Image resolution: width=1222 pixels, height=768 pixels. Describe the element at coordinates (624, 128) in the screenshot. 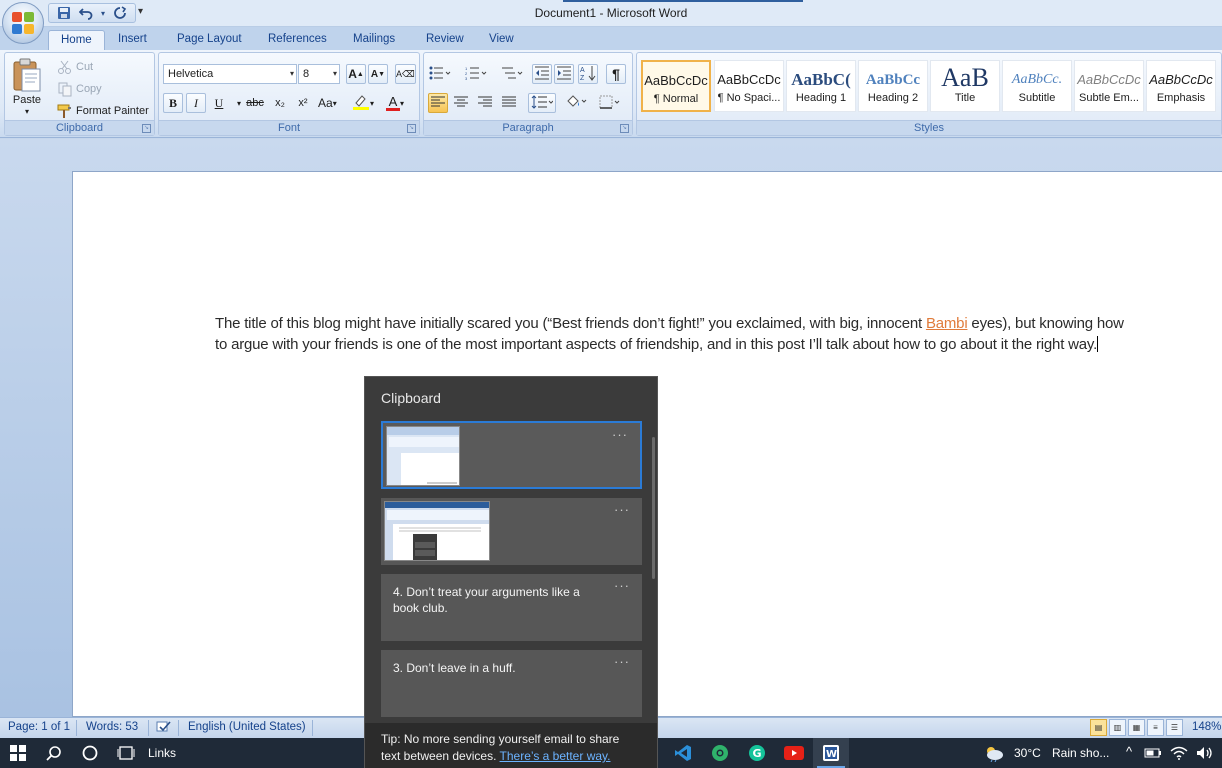

I see `paragraph-launcher-icon: ↘` at that location.